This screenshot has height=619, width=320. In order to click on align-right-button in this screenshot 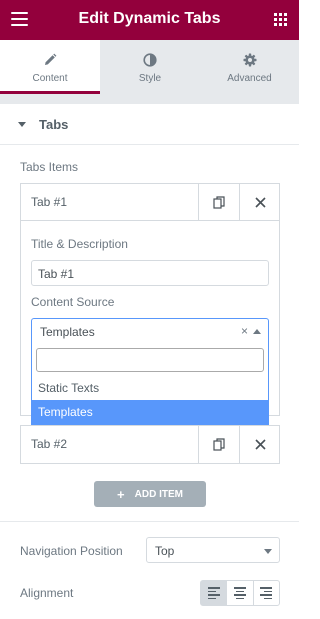, I will do `click(265, 593)`.